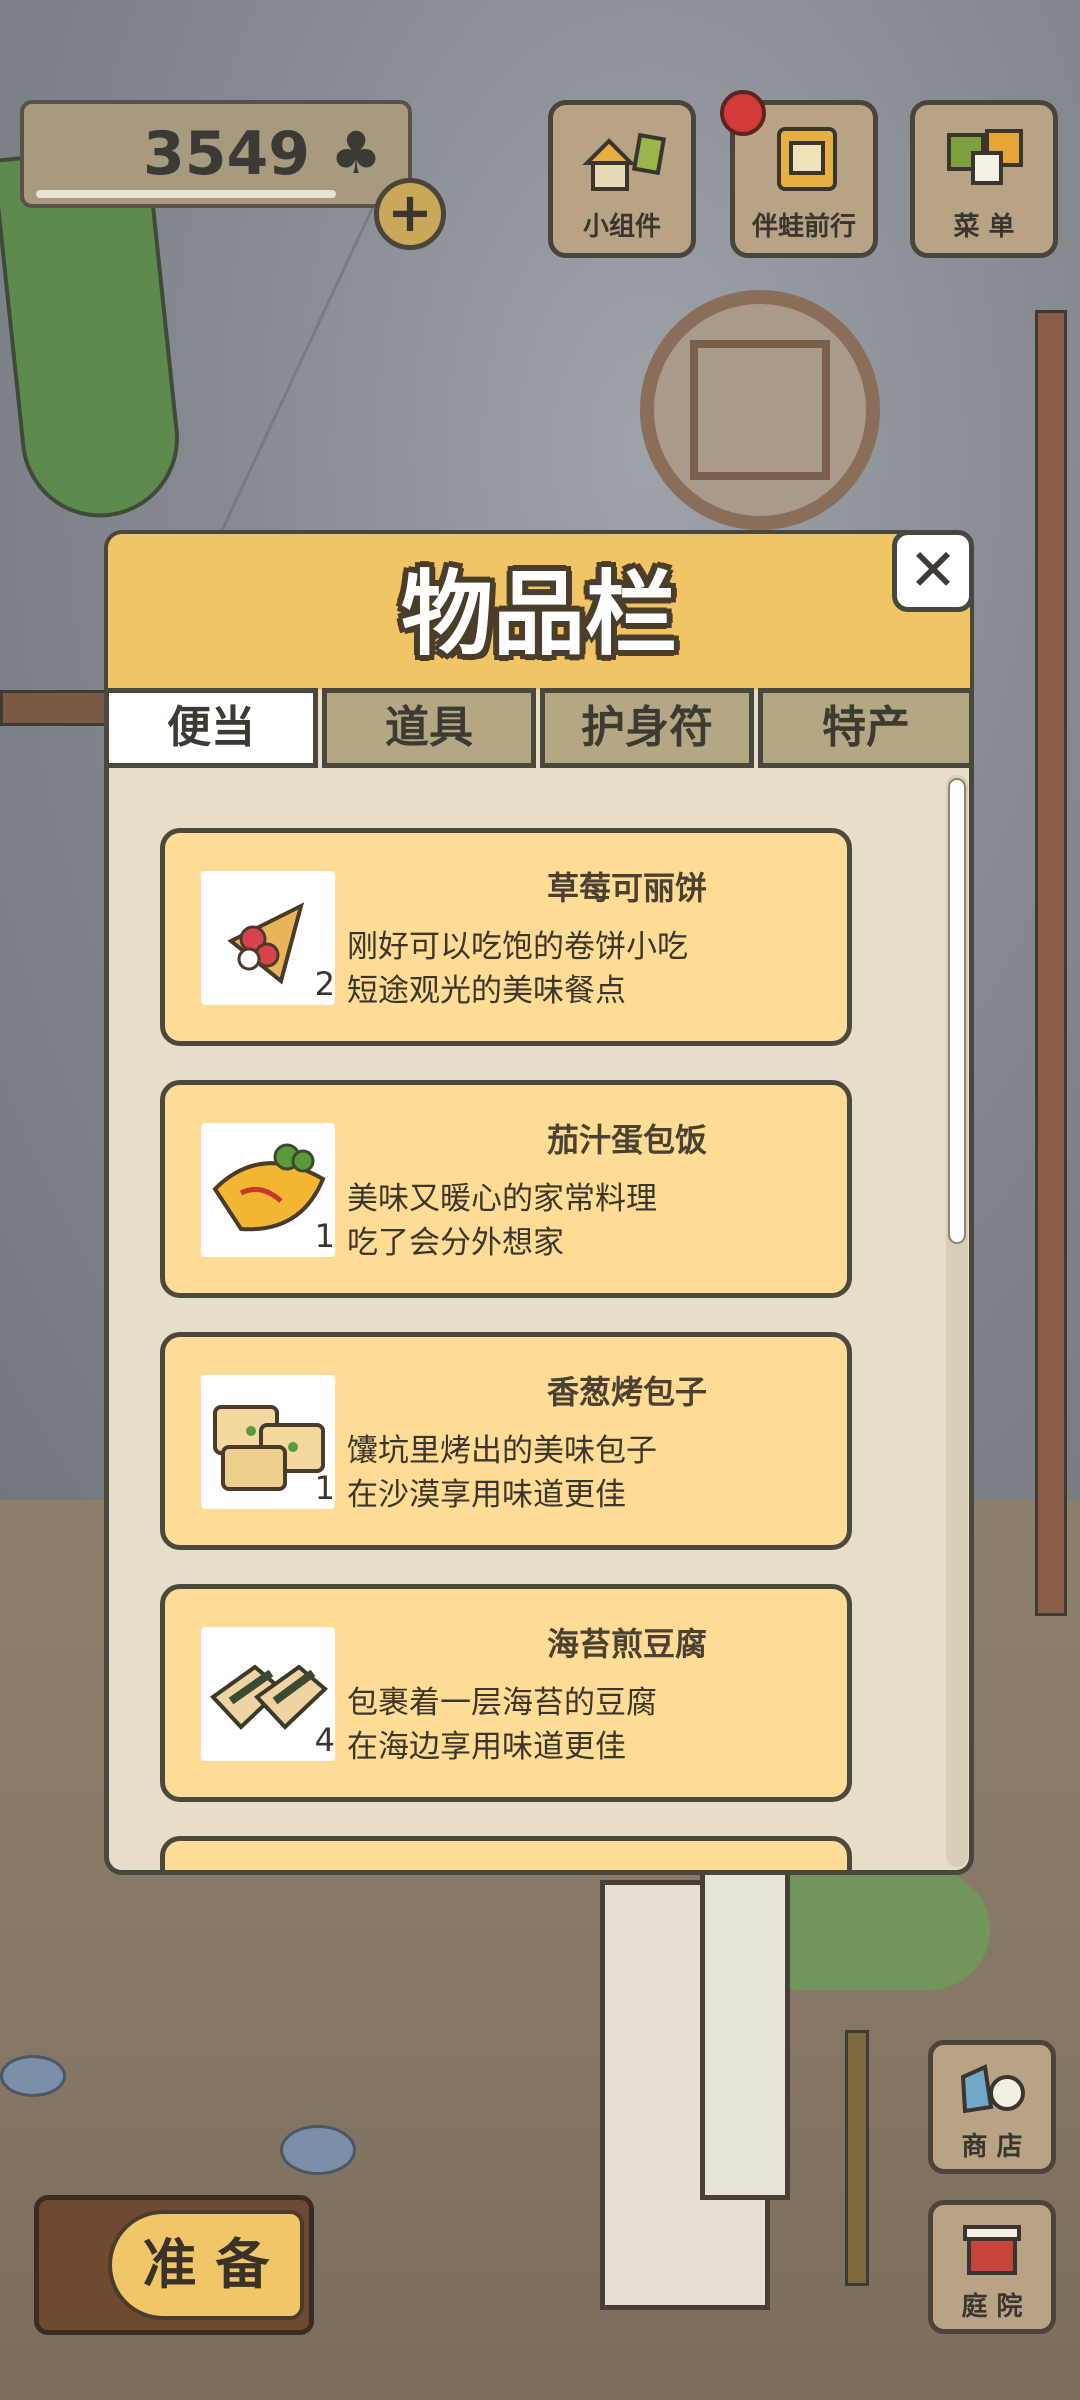 The height and width of the screenshot is (2400, 1080). What do you see at coordinates (538, 614) in the screenshot?
I see `dialog-title: 物品栏` at bounding box center [538, 614].